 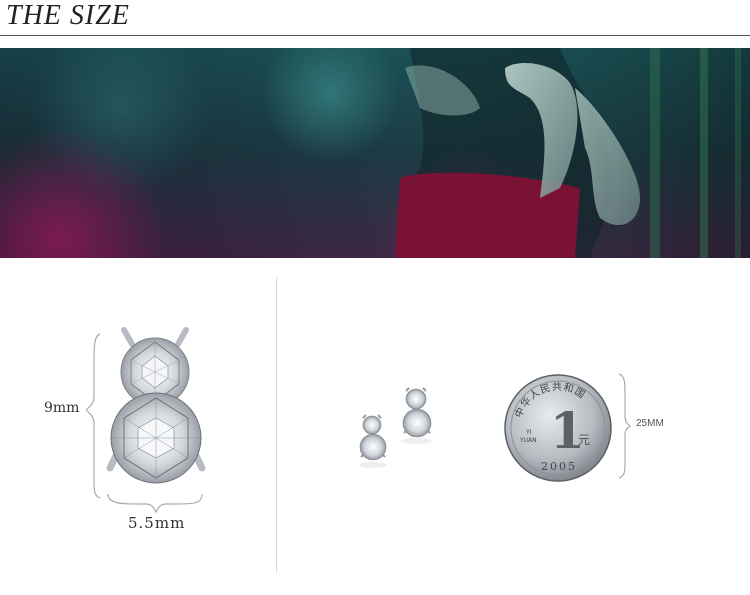 What do you see at coordinates (156, 438) in the screenshot?
I see `large-diamond` at bounding box center [156, 438].